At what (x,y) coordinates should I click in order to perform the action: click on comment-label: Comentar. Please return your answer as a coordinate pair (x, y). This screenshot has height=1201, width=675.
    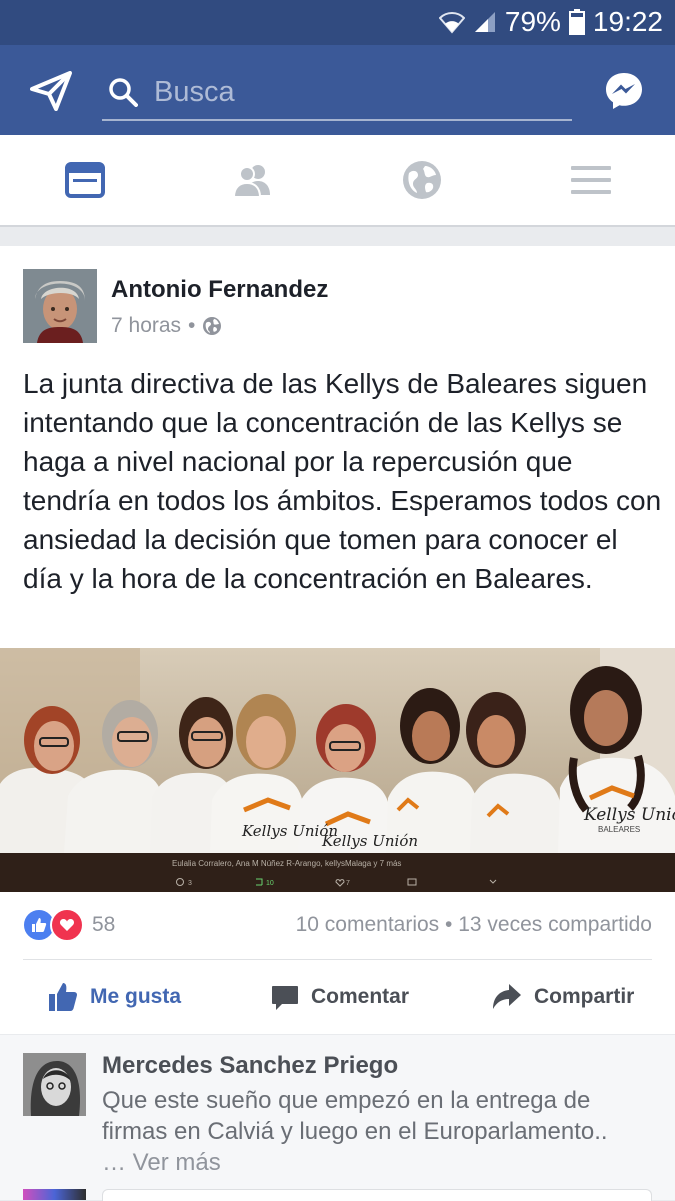
    Looking at the image, I should click on (360, 996).